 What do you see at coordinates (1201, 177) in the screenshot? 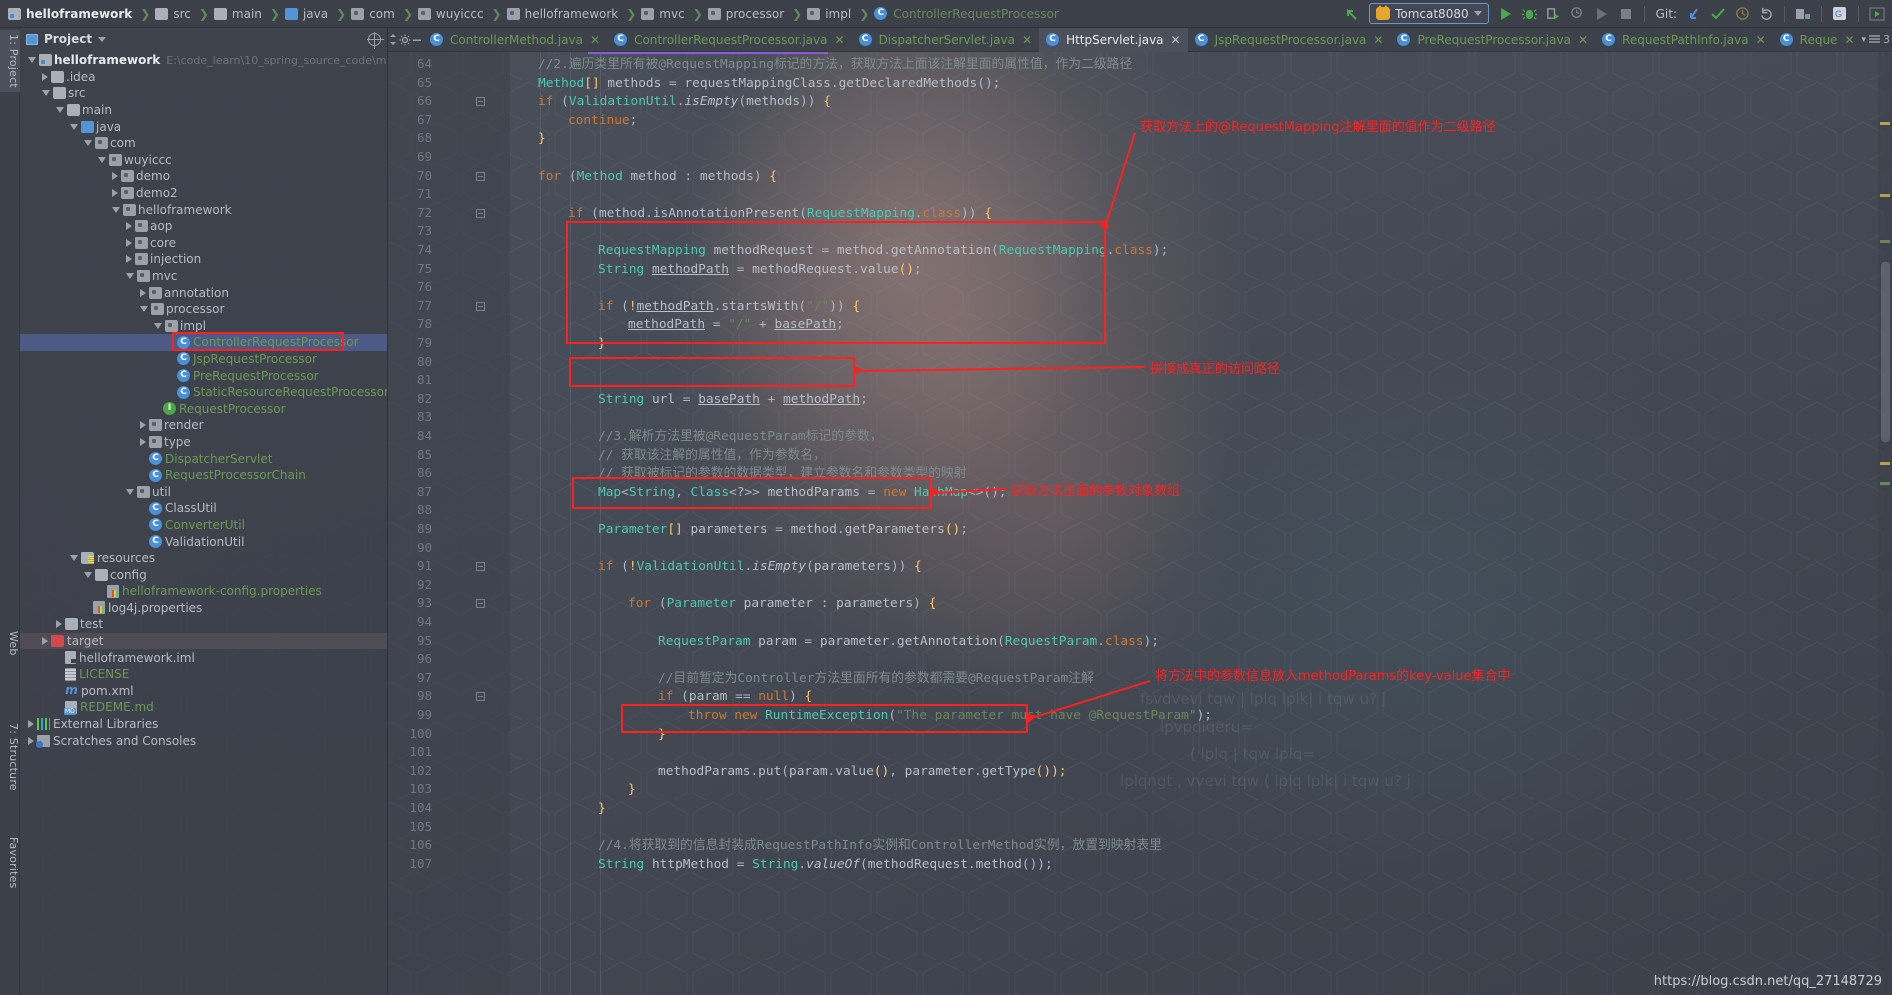
I see `code-line: for (Method method : methods) {` at bounding box center [1201, 177].